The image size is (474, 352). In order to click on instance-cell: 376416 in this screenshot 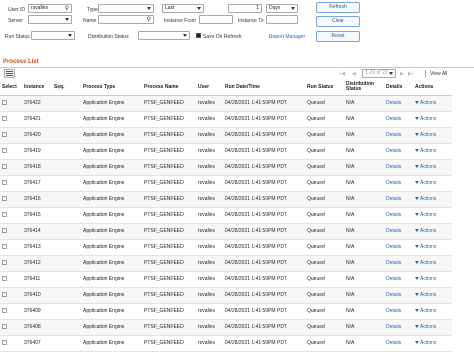, I will do `click(37, 199)`.